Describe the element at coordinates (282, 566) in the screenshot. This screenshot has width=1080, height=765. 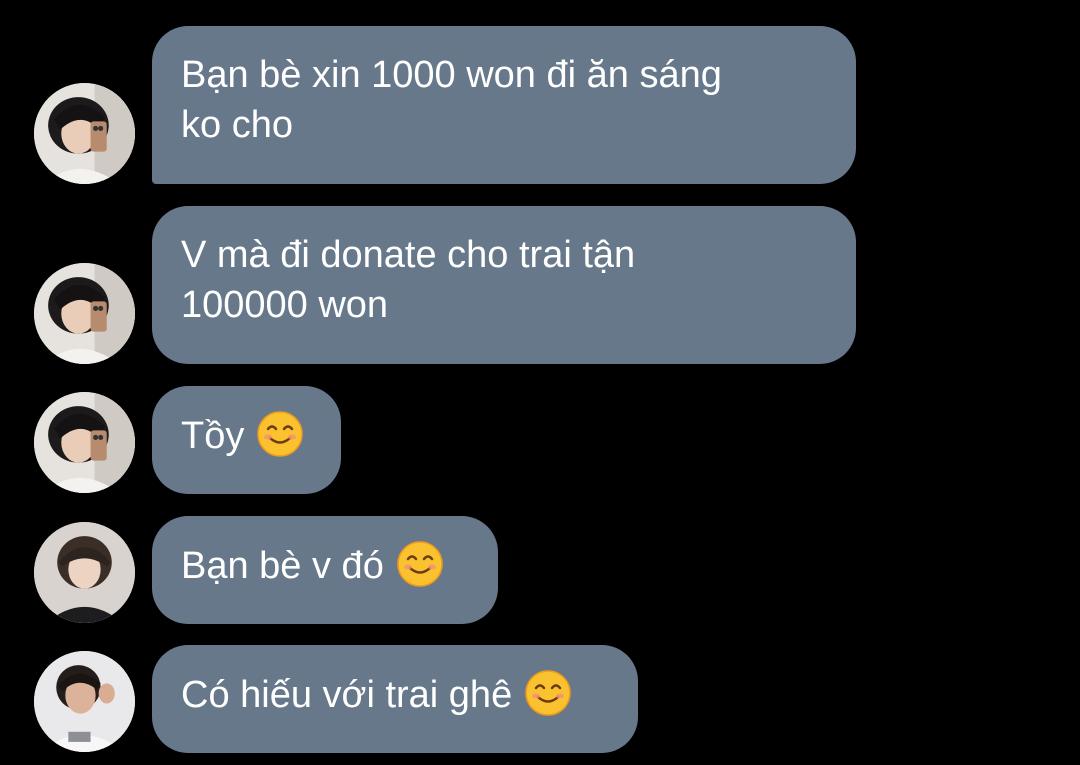
I see `message-text: Bạn bè v đó` at that location.